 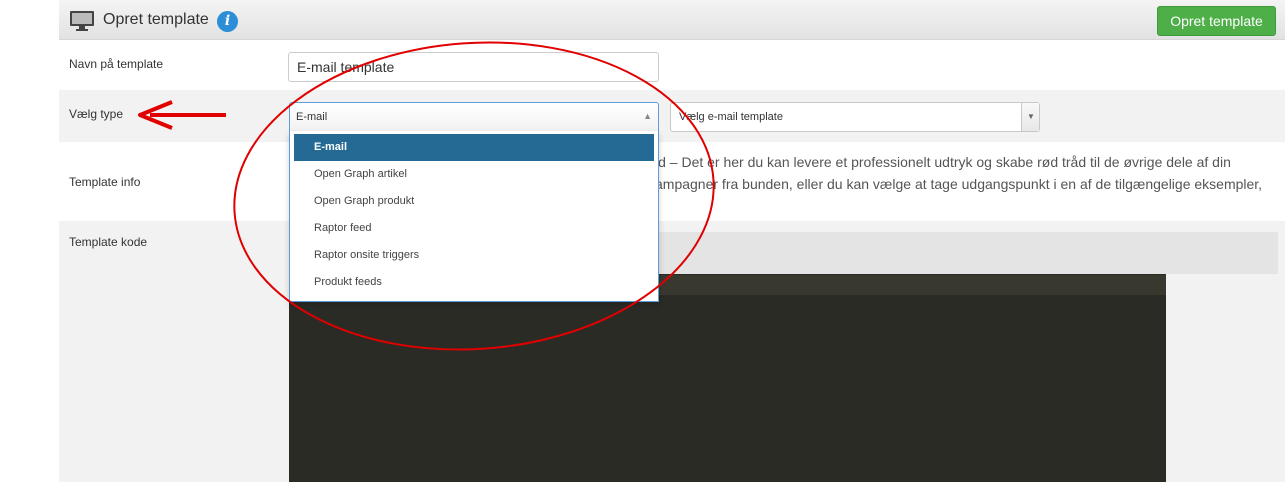 I want to click on caret-down-icon: ▼, so click(x=1031, y=116).